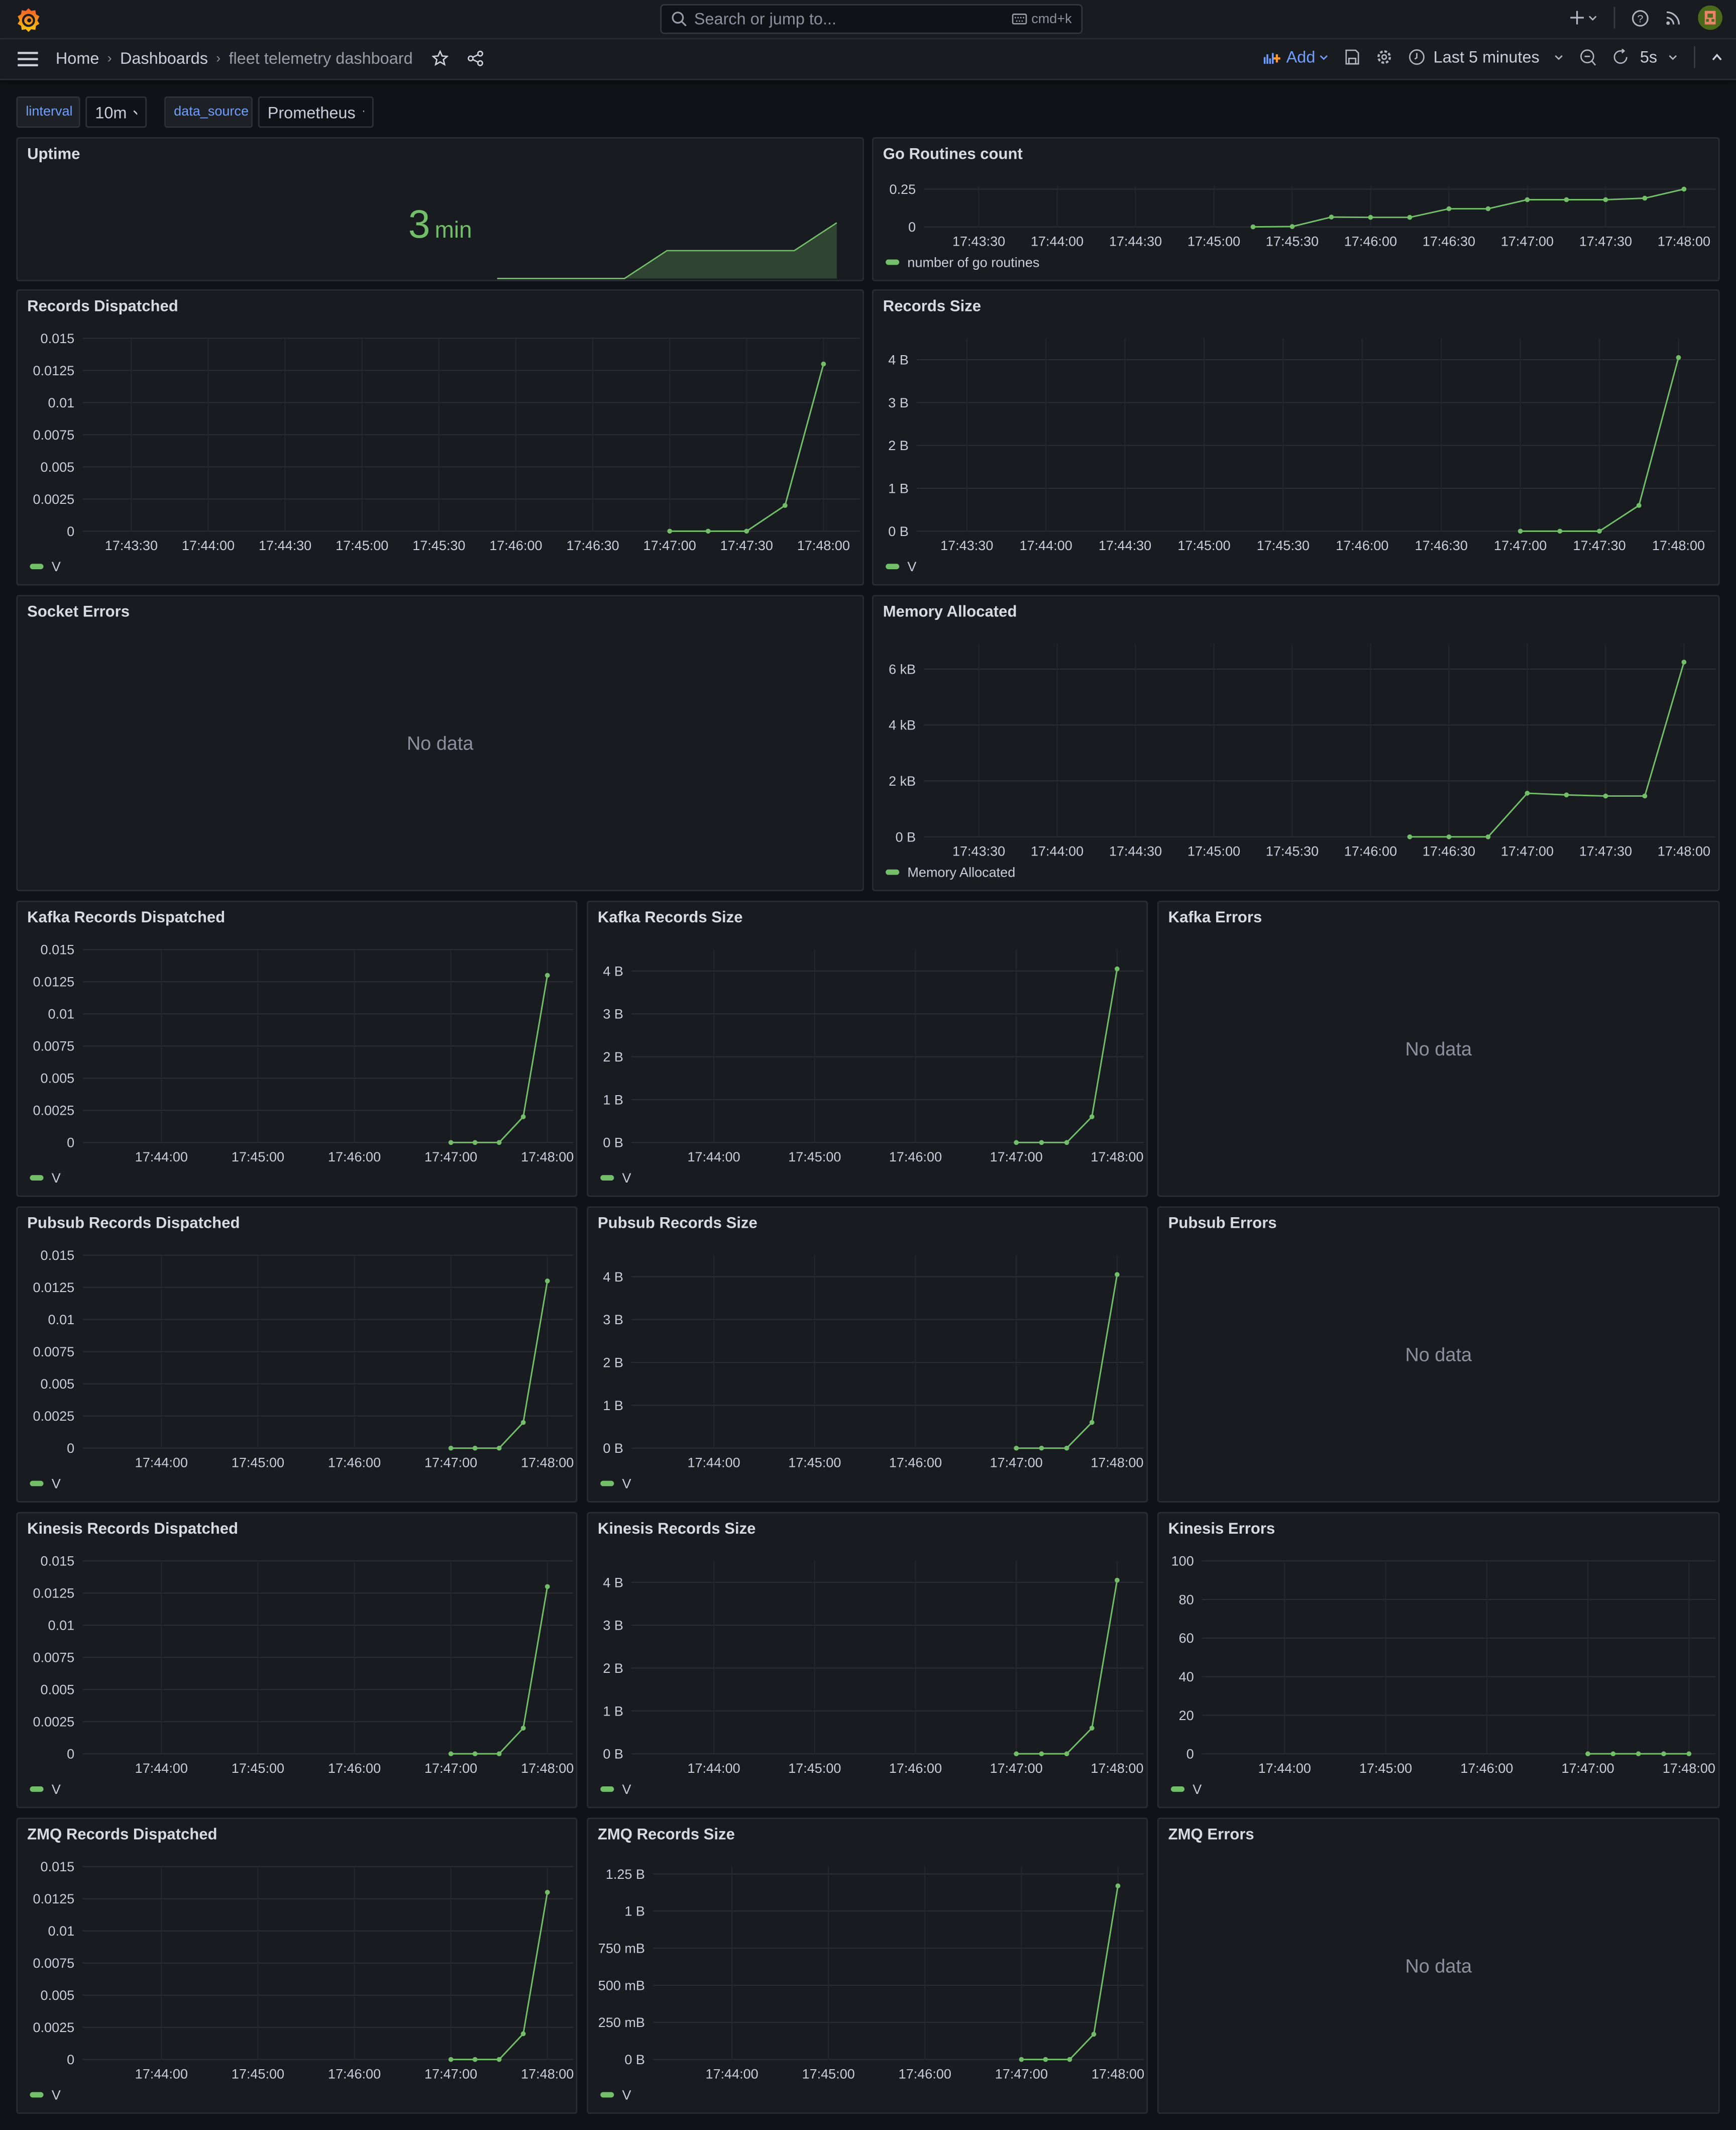 The image size is (1736, 2130). Describe the element at coordinates (1352, 57) in the screenshot. I see `save-icon` at that location.